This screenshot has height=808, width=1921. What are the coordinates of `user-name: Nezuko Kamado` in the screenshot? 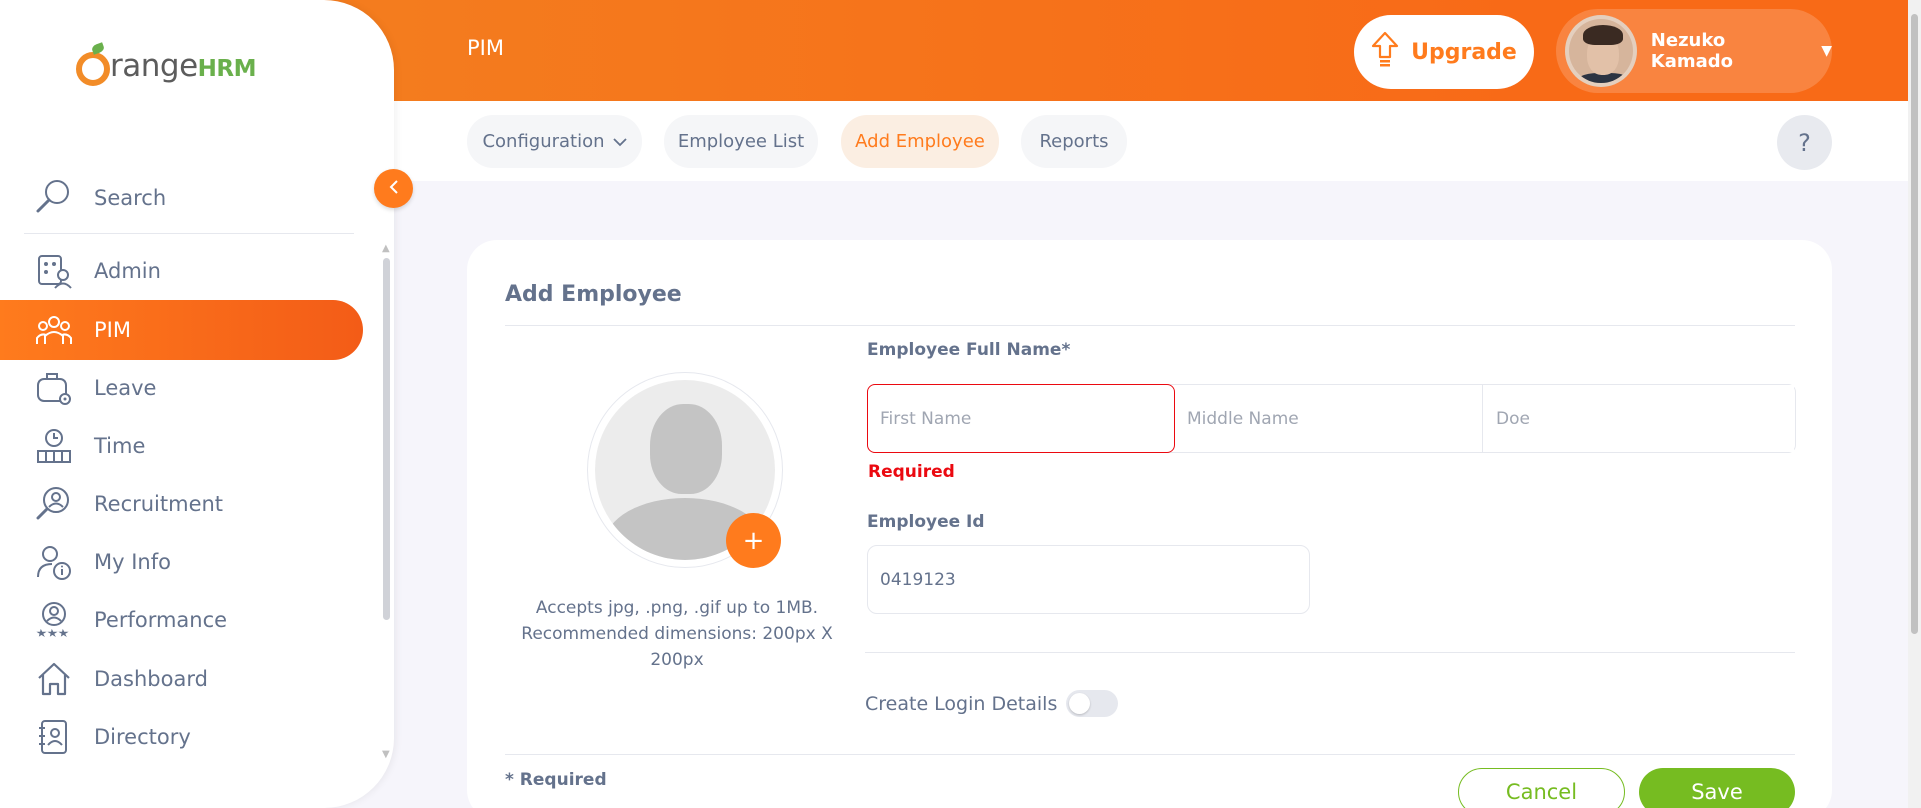 It's located at (1692, 51).